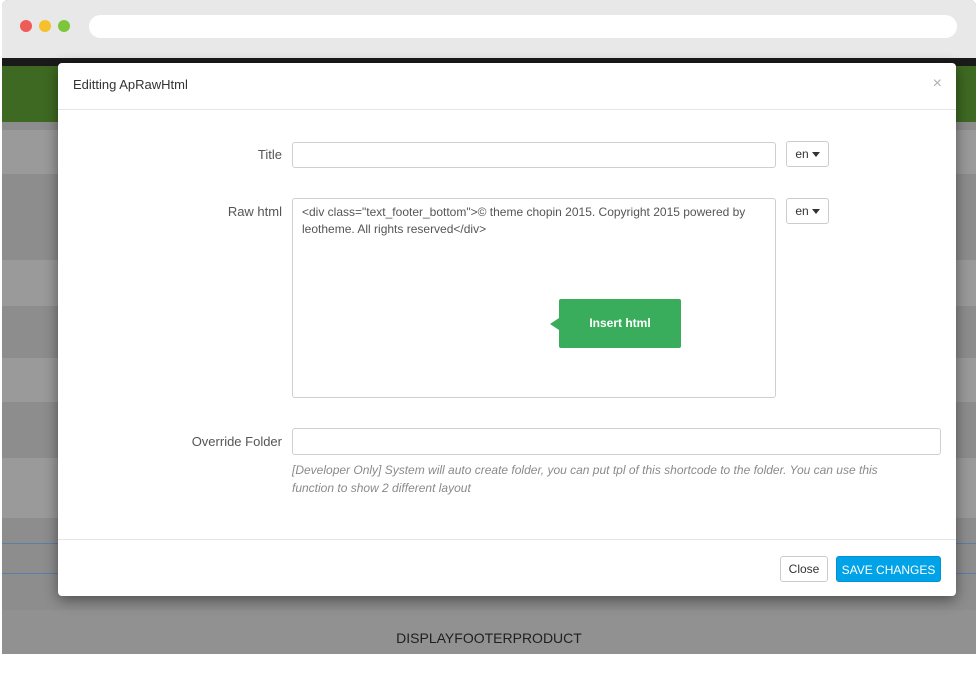  I want to click on raw-html-language-dropdown: en, so click(807, 211).